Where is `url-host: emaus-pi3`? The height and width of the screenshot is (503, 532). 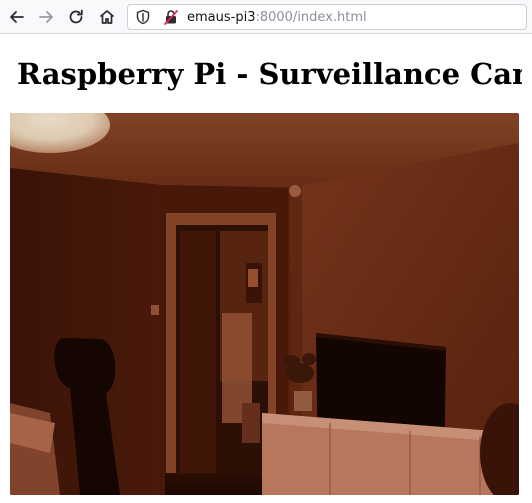
url-host: emaus-pi3 is located at coordinates (221, 17).